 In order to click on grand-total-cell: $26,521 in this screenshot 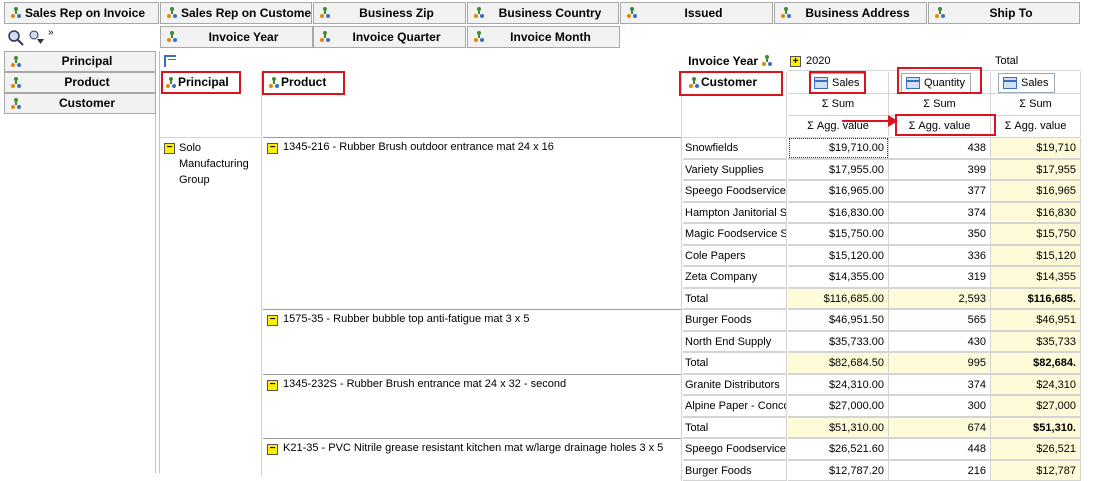, I will do `click(1036, 449)`.